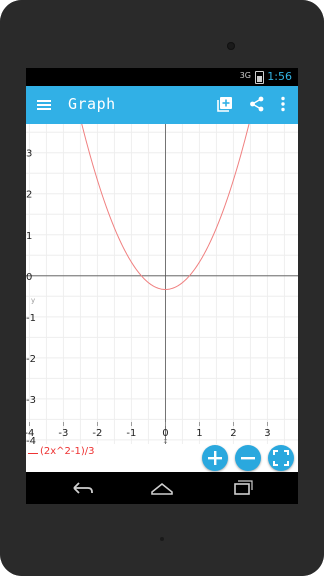  What do you see at coordinates (97, 433) in the screenshot?
I see `x-tick-label: -2` at bounding box center [97, 433].